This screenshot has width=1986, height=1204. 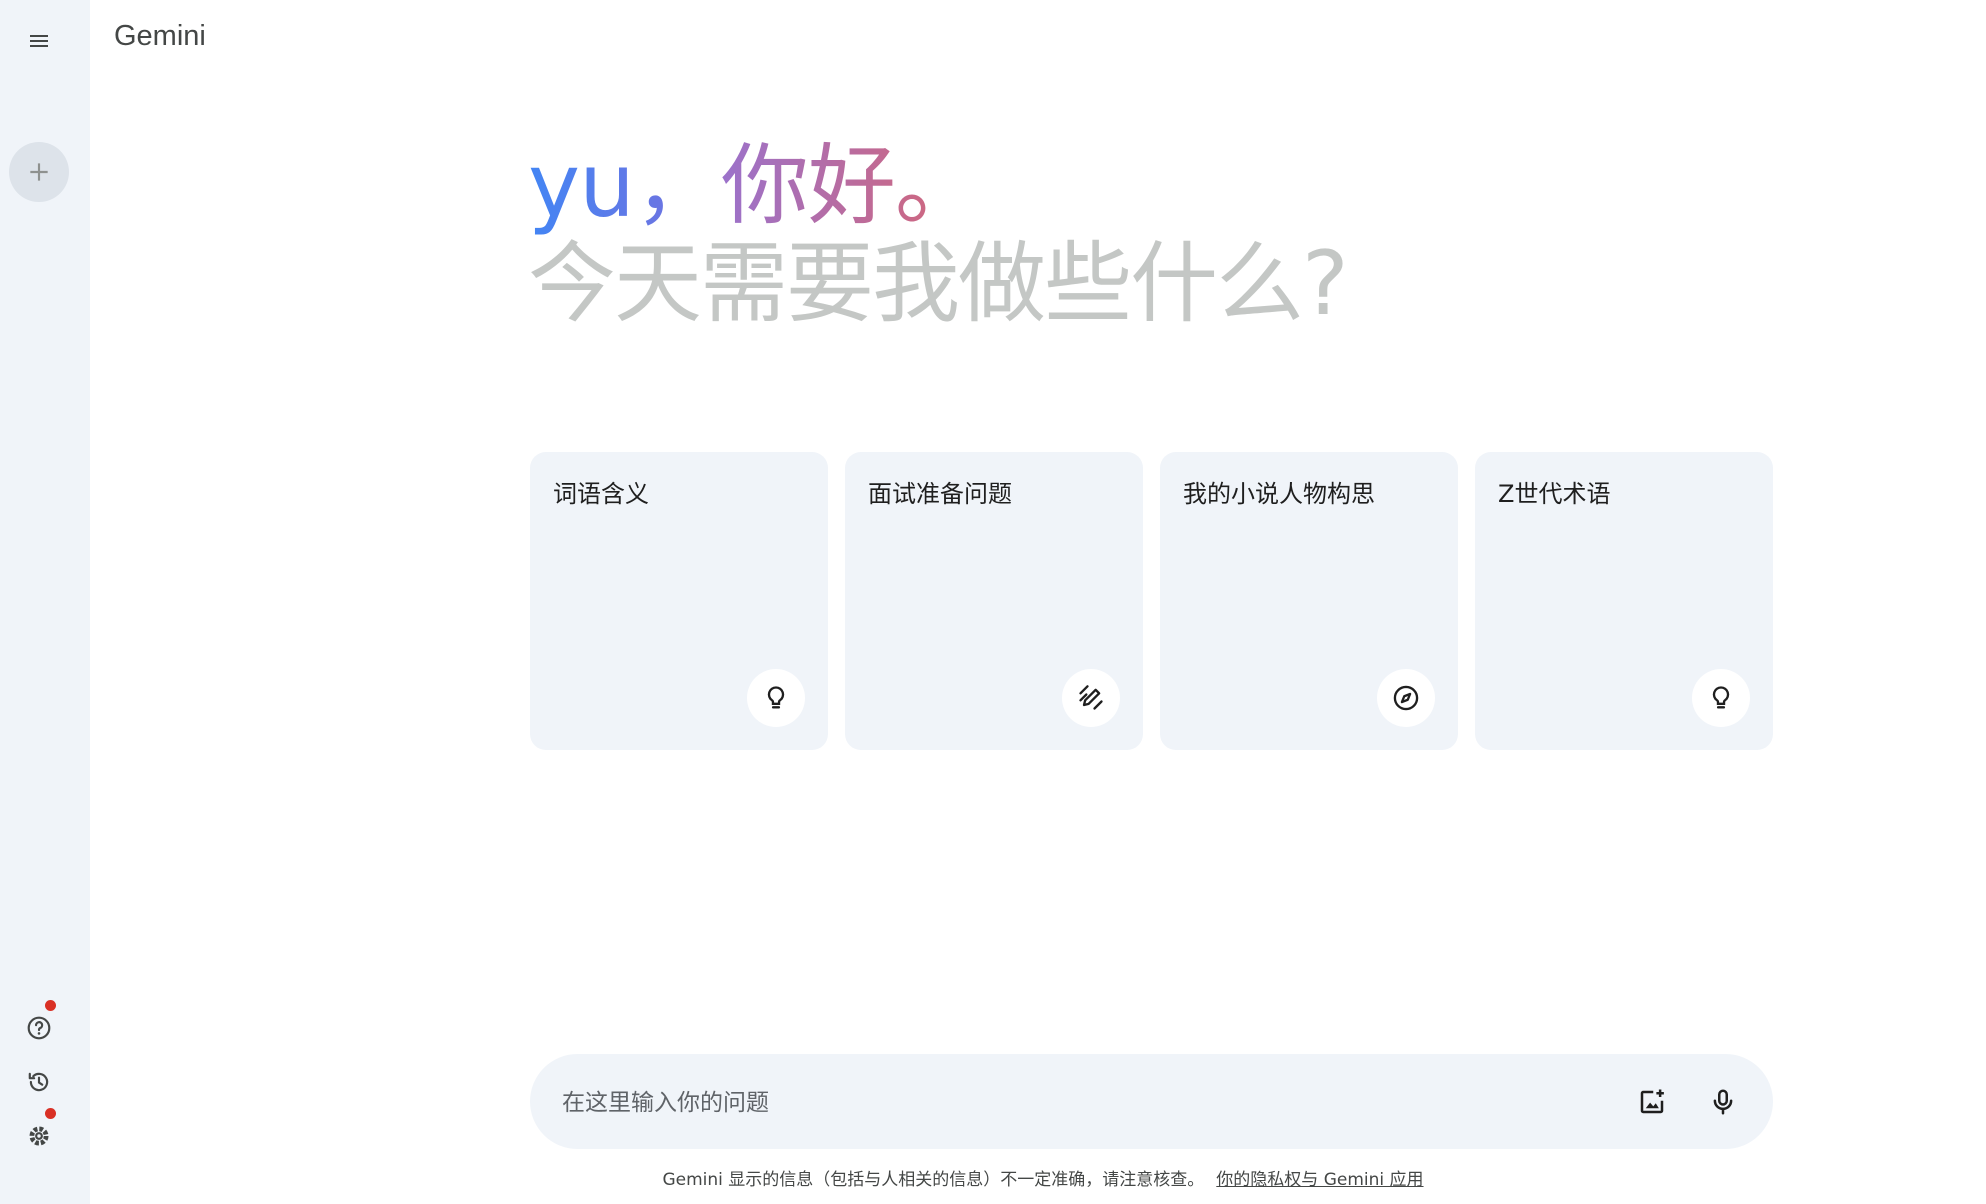 I want to click on help-notification-dot, so click(x=50, y=1005).